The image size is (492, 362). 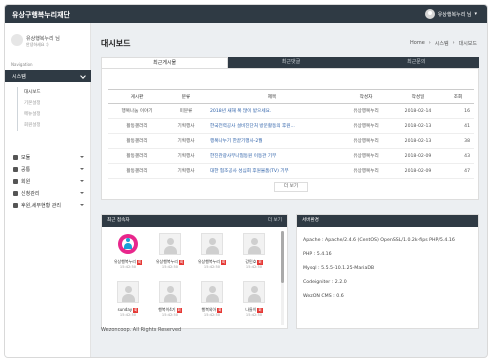 I want to click on breadcrumb-home: Home, so click(x=417, y=43).